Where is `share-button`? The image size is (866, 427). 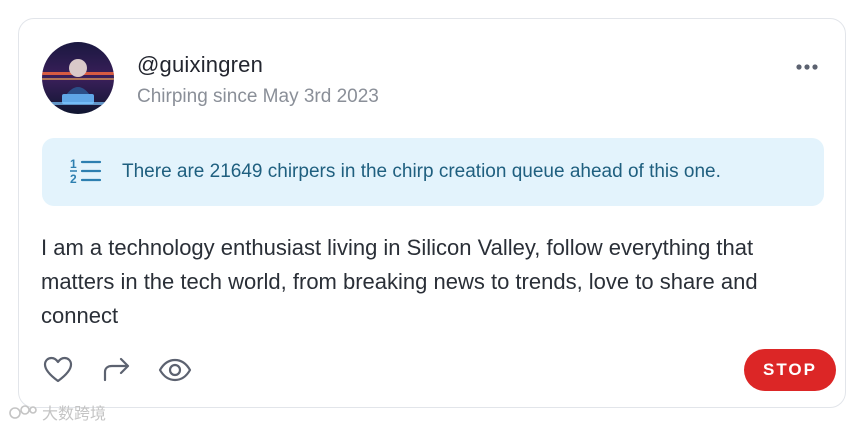 share-button is located at coordinates (117, 372).